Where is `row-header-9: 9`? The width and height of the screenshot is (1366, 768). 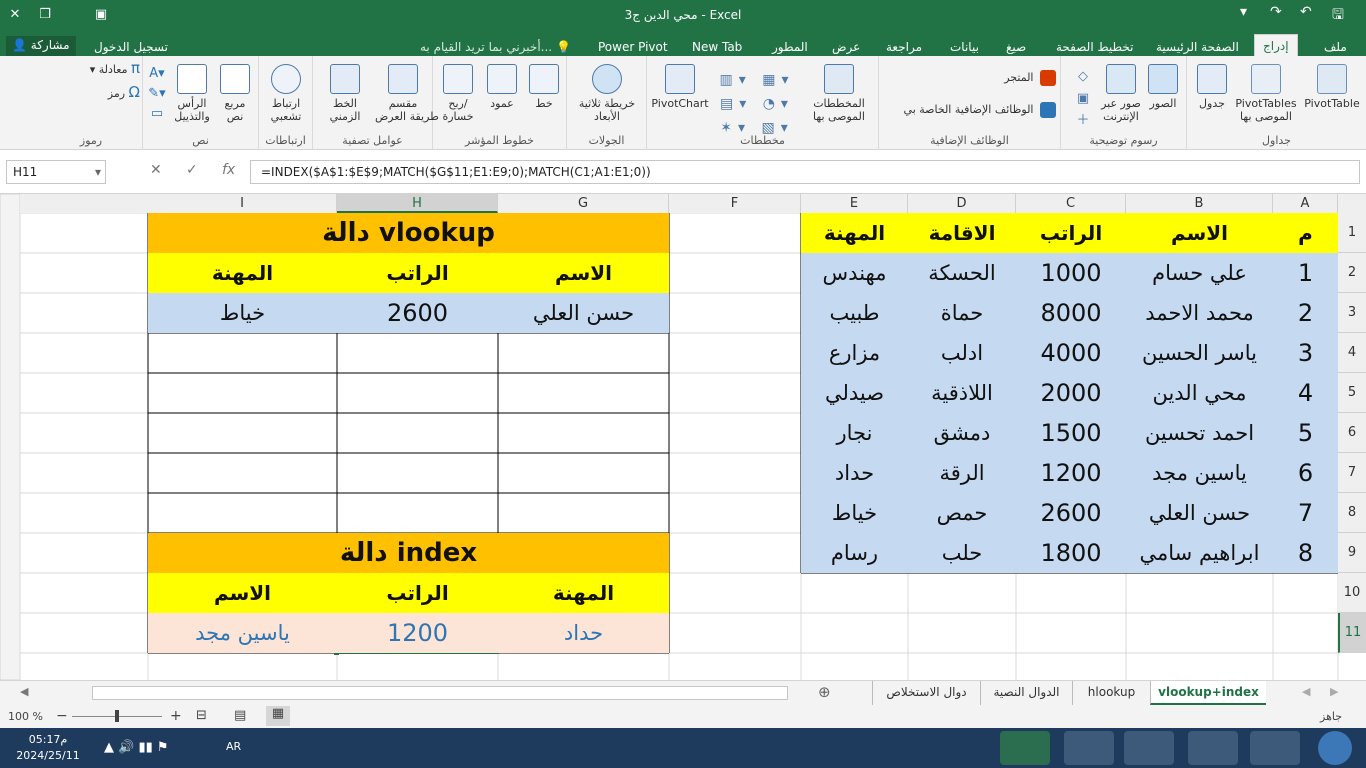 row-header-9: 9 is located at coordinates (1352, 553).